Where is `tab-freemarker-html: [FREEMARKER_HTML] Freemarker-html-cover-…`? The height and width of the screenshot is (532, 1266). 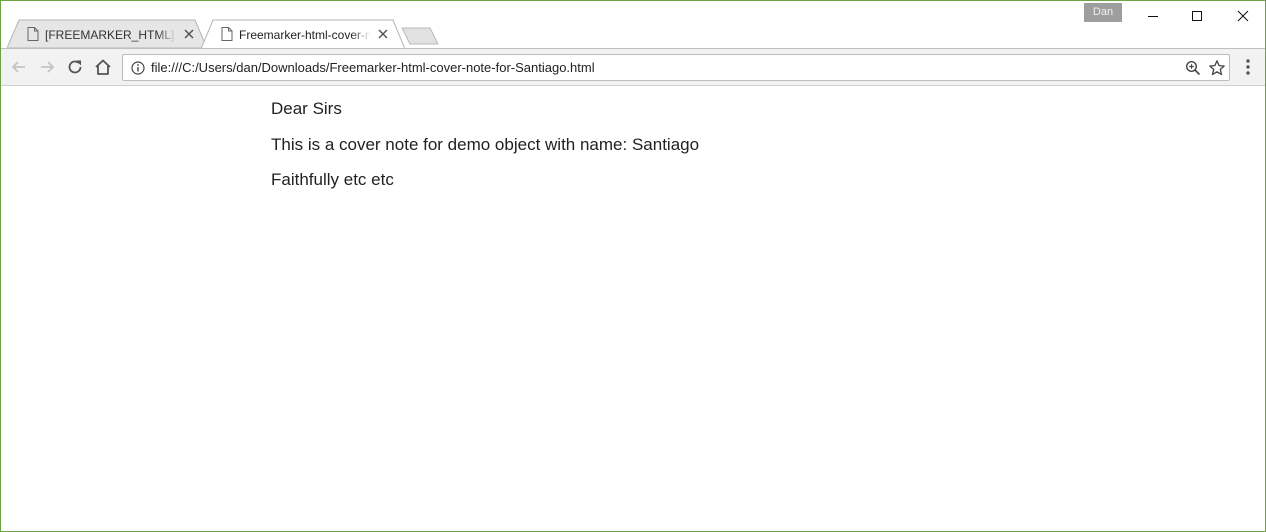
tab-freemarker-html: [FREEMARKER_HTML] Freemarker-html-cover-… is located at coordinates (107, 34).